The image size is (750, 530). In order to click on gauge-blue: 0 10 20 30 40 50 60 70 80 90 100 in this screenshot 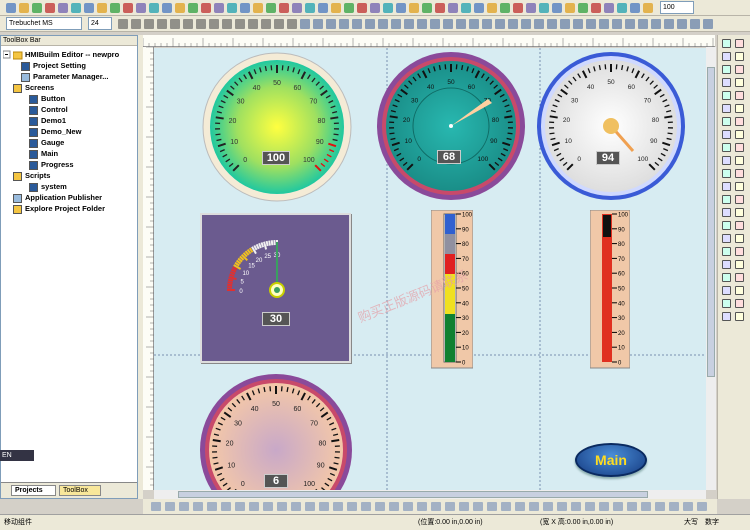, I will do `click(611, 126)`.